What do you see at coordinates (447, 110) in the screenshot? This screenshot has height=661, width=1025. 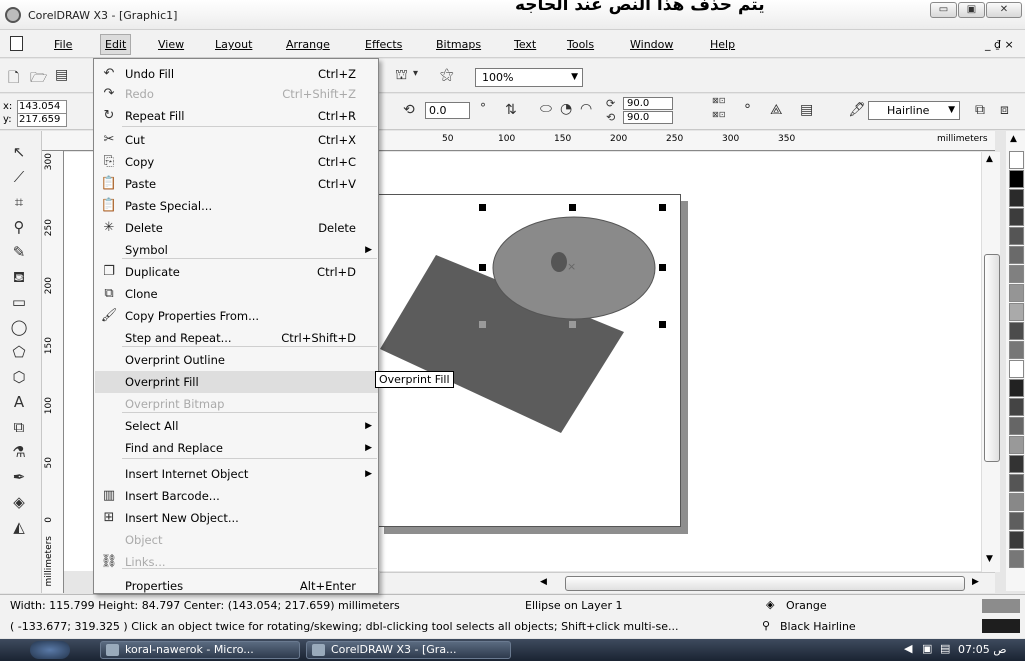 I see `rotation-angle-field: 0.0` at bounding box center [447, 110].